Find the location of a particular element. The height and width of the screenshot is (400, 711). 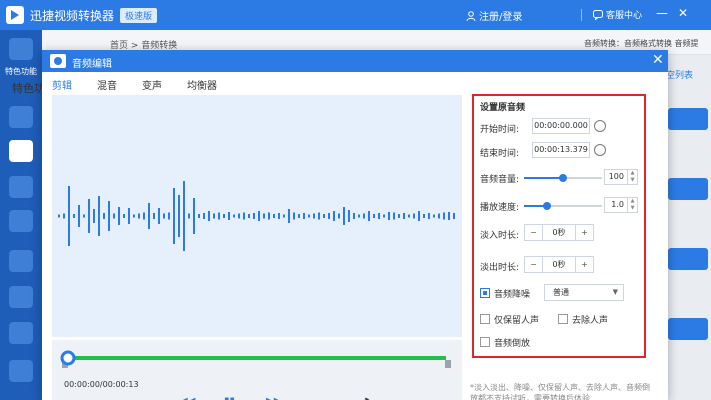

app-title: 迅捷视频转换器 is located at coordinates (72, 15).